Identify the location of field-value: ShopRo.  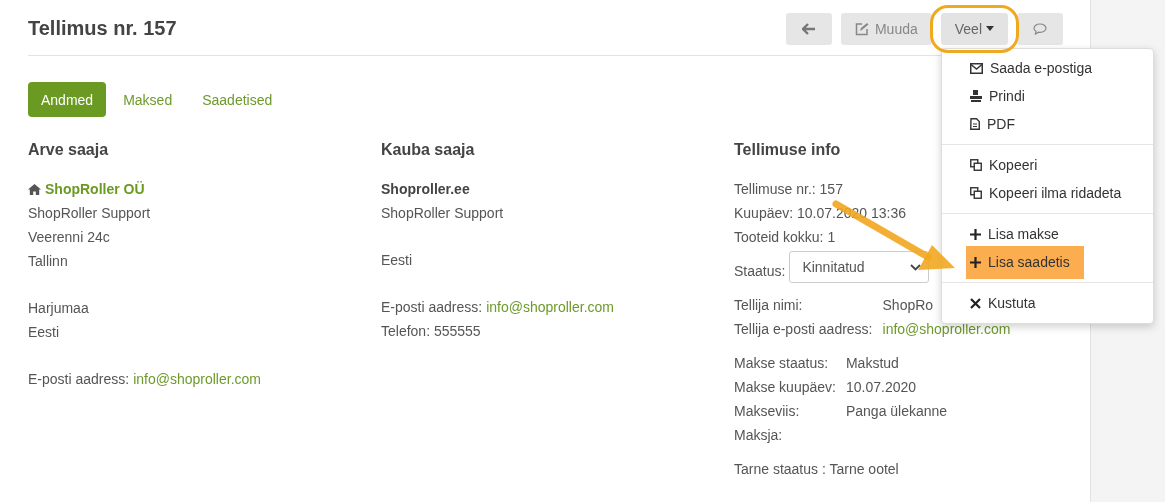
(908, 305).